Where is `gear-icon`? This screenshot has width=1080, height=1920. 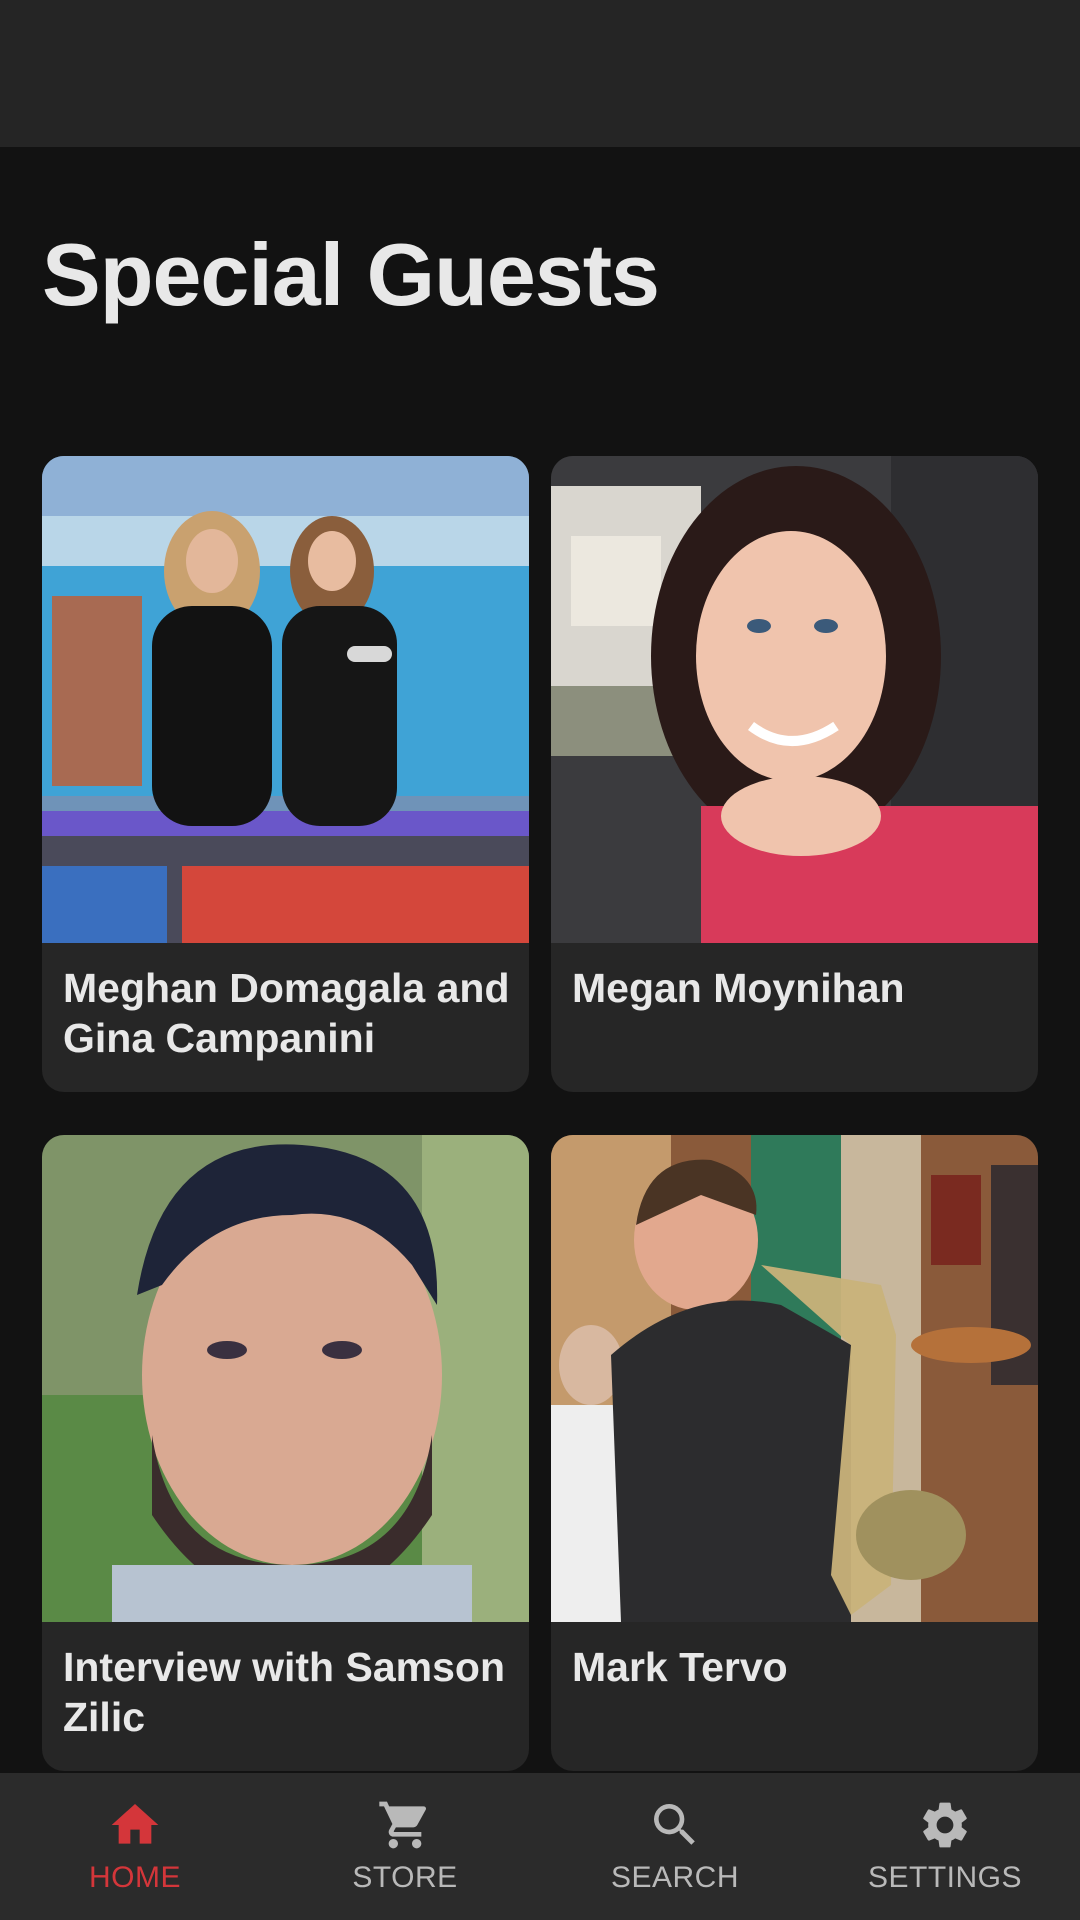
gear-icon is located at coordinates (945, 1825).